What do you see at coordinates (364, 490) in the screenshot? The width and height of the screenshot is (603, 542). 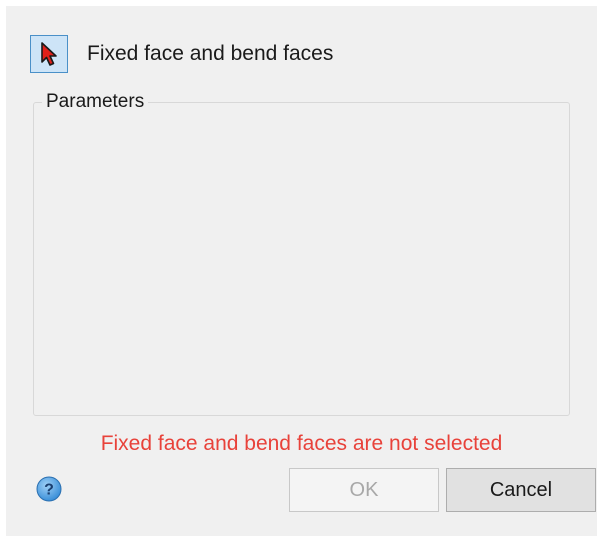 I see `ok-button: OK` at bounding box center [364, 490].